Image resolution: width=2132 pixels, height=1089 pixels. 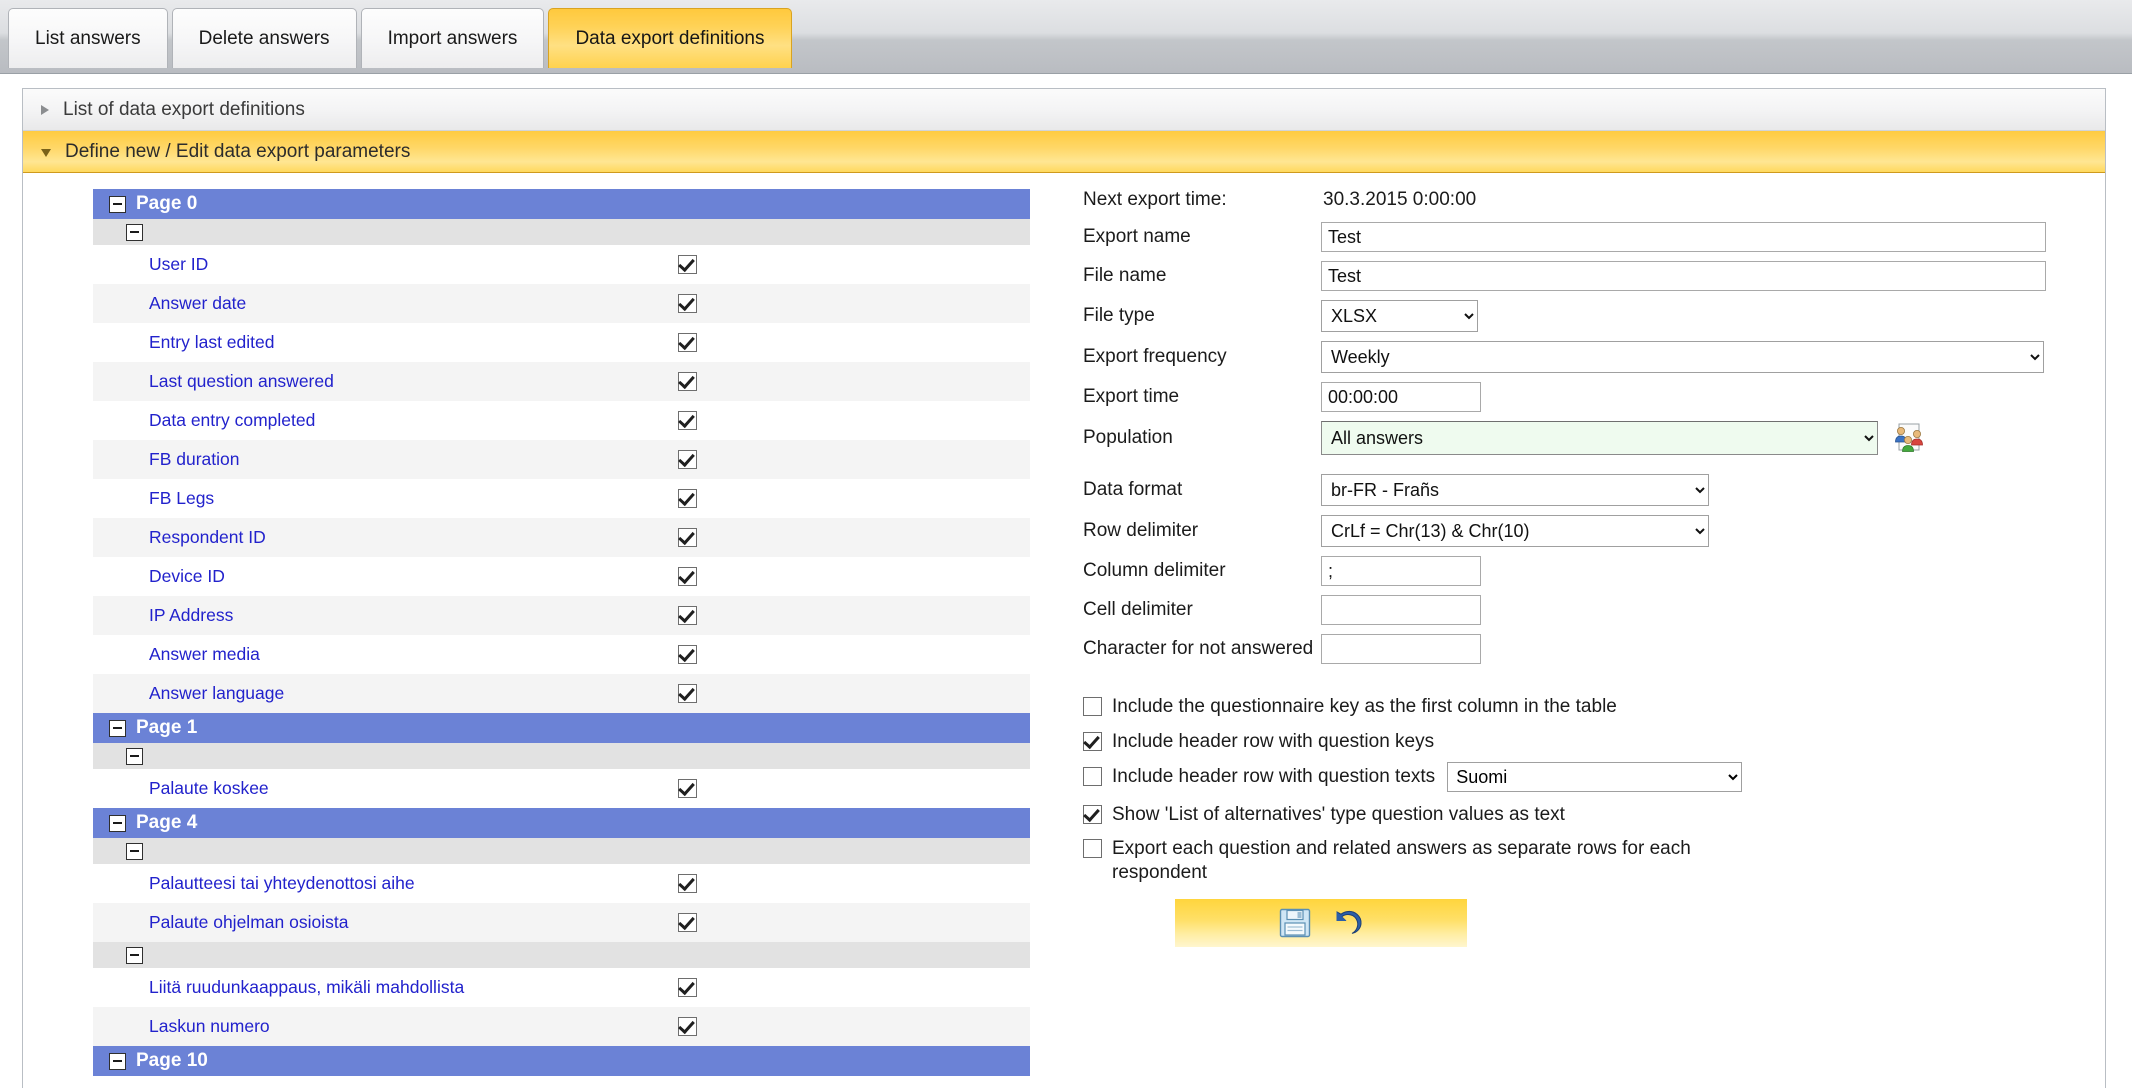 What do you see at coordinates (194, 459) in the screenshot?
I see `tree-item-label: FB duration` at bounding box center [194, 459].